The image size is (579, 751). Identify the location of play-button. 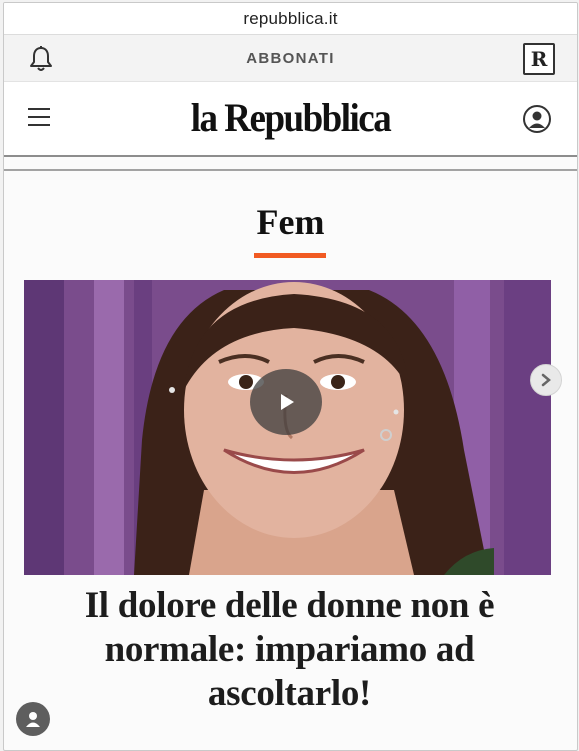
(286, 402).